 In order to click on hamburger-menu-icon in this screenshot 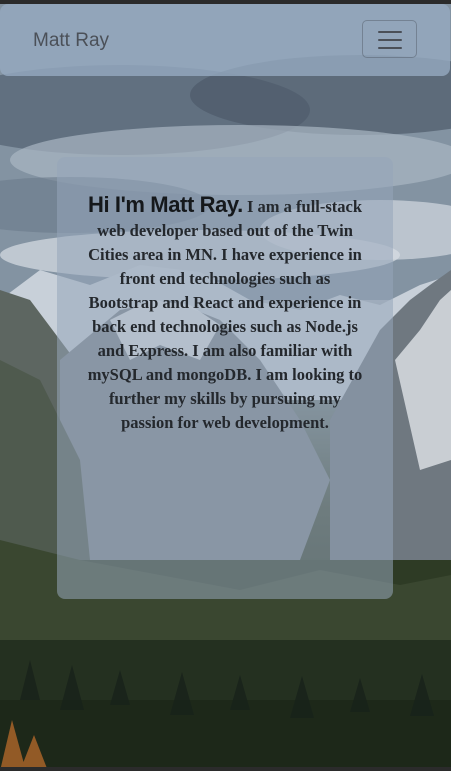, I will do `click(390, 40)`.